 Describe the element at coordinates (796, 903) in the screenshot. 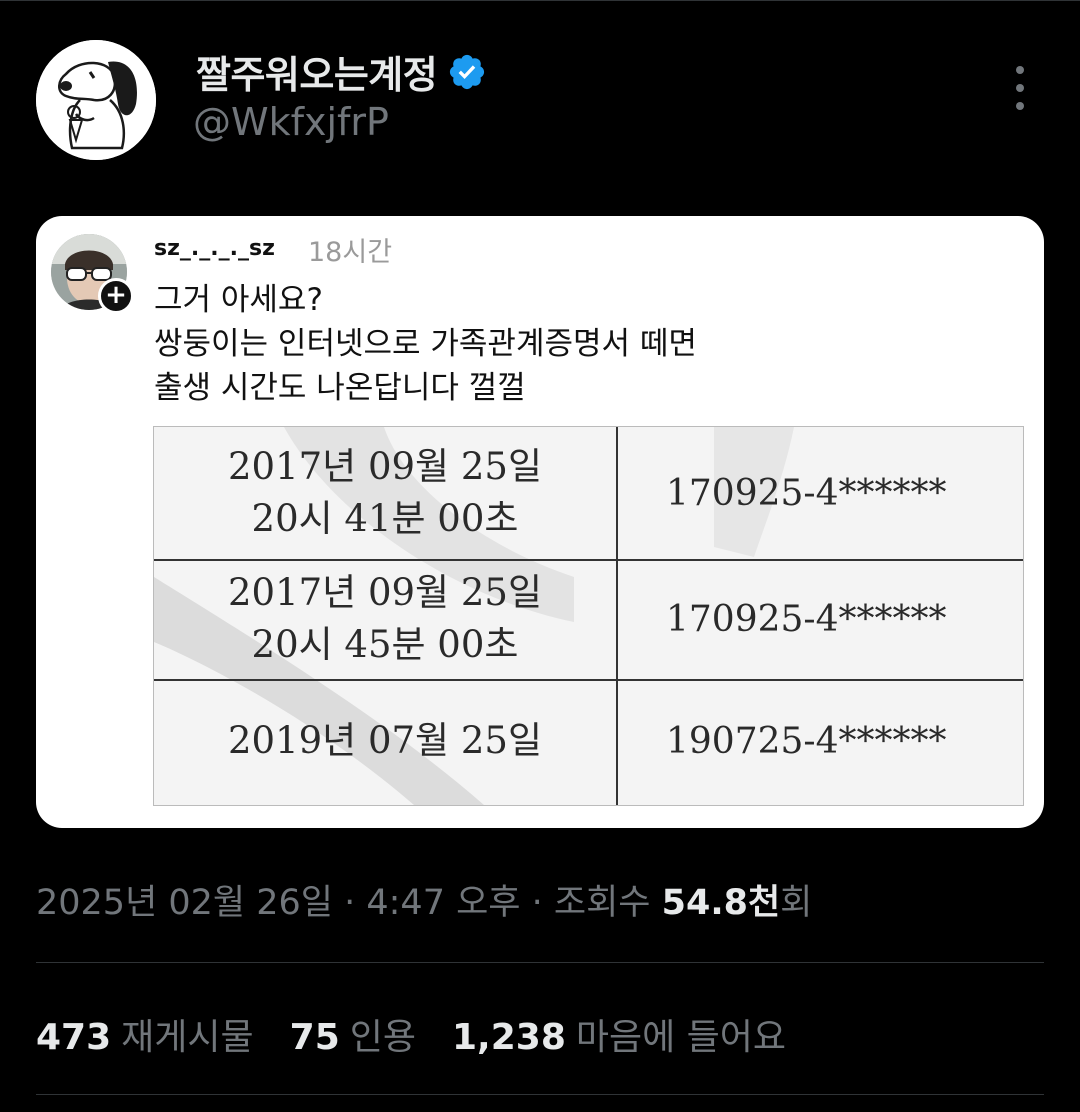

I see `views-suffix: 회` at that location.